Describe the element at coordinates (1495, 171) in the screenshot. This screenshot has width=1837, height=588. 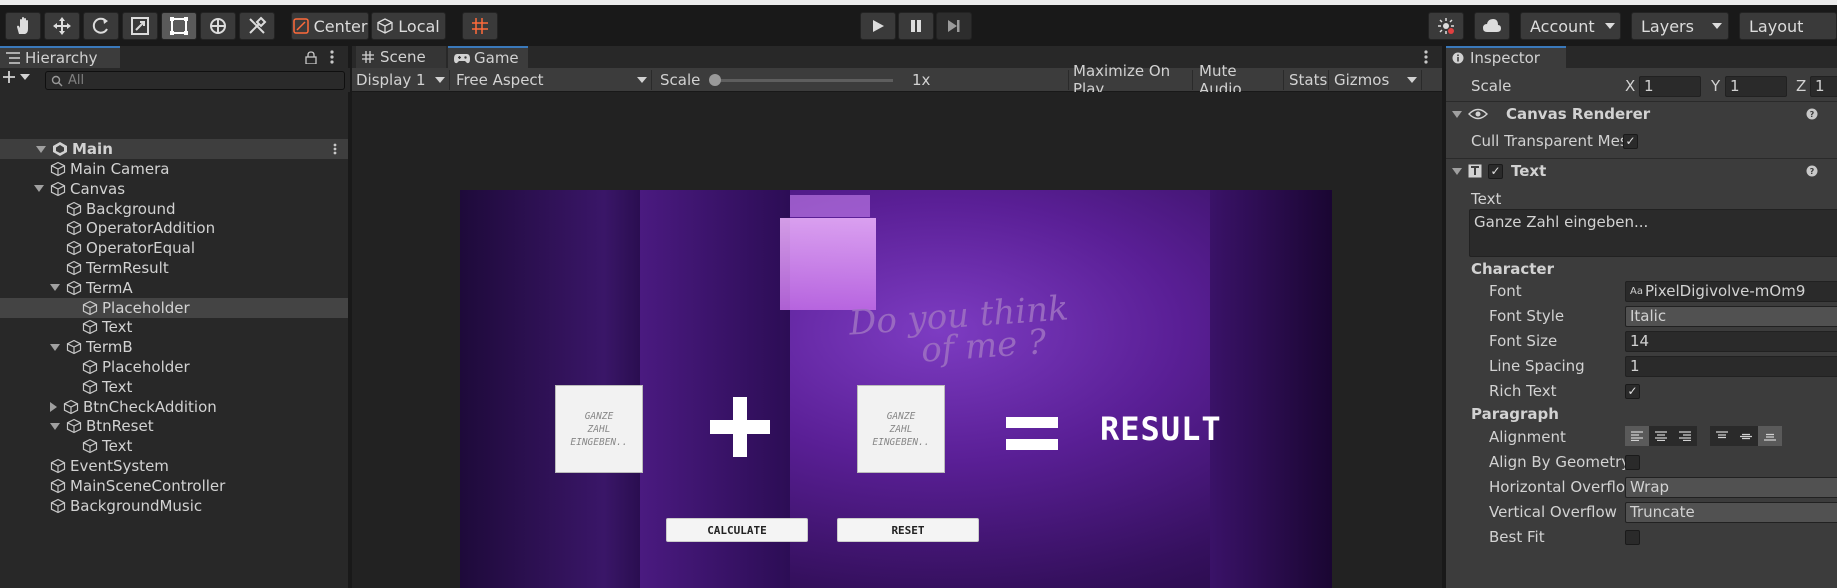
I see `text-enabled-checkbox: ✓` at that location.